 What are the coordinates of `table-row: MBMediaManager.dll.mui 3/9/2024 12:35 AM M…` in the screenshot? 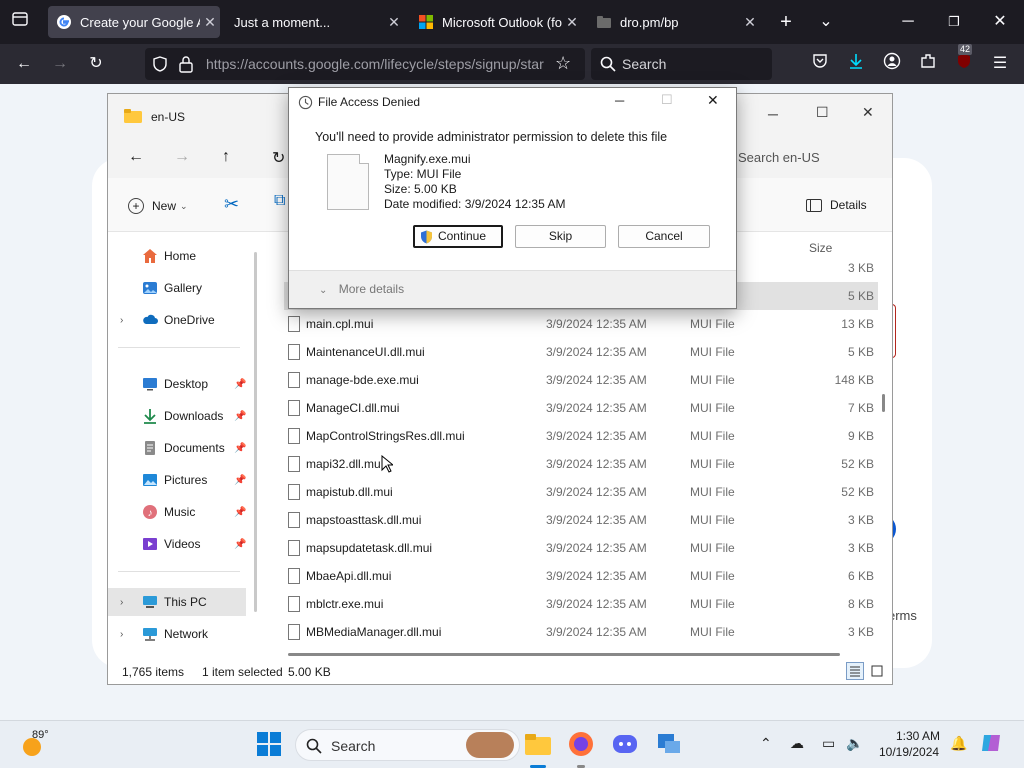 It's located at (581, 632).